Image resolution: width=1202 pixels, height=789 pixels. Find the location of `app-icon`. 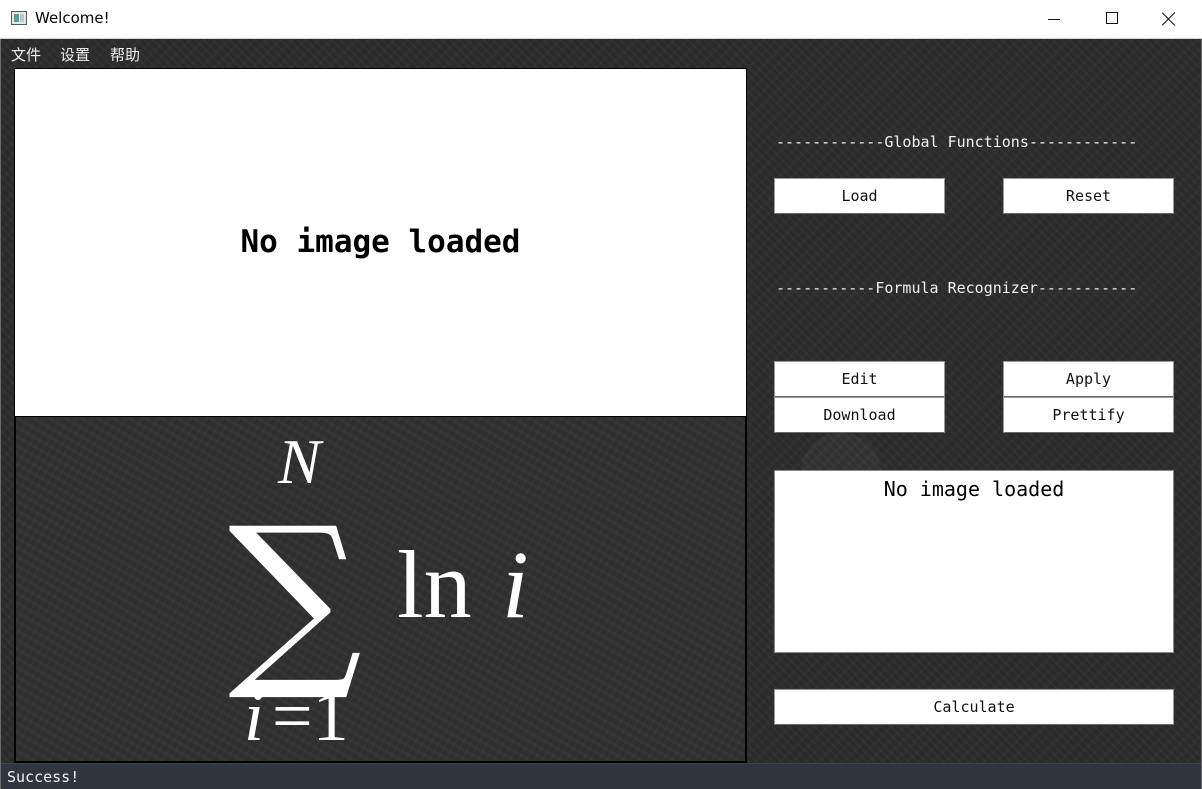

app-icon is located at coordinates (19, 18).